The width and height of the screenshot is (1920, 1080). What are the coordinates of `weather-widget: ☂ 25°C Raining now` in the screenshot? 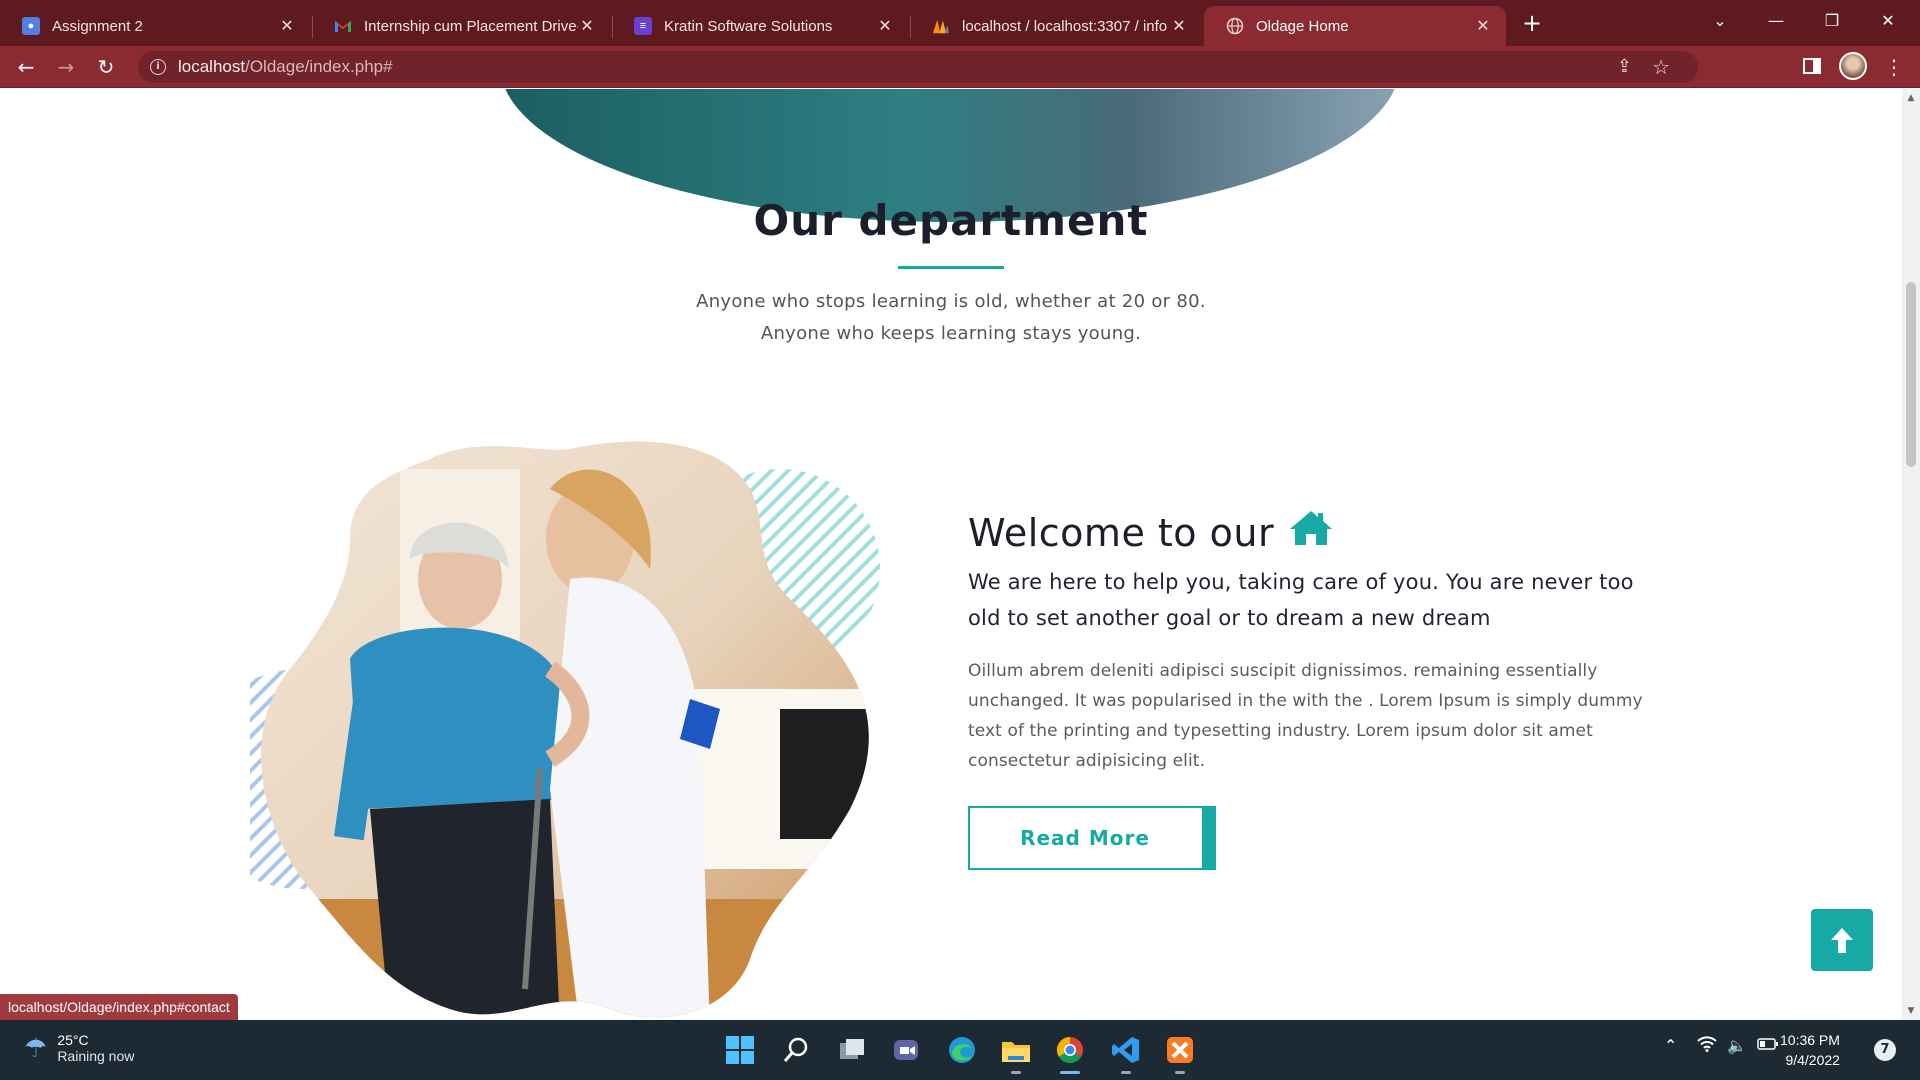 It's located at (79, 1048).